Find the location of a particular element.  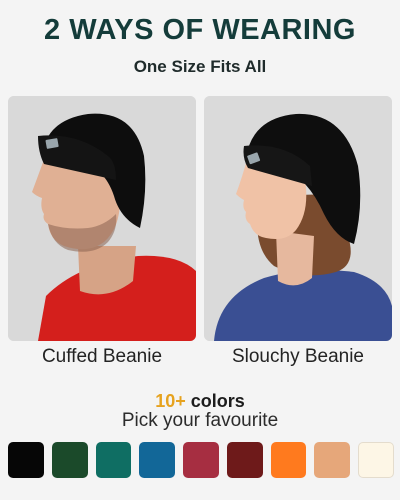

color-swatch-tan is located at coordinates (332, 460).